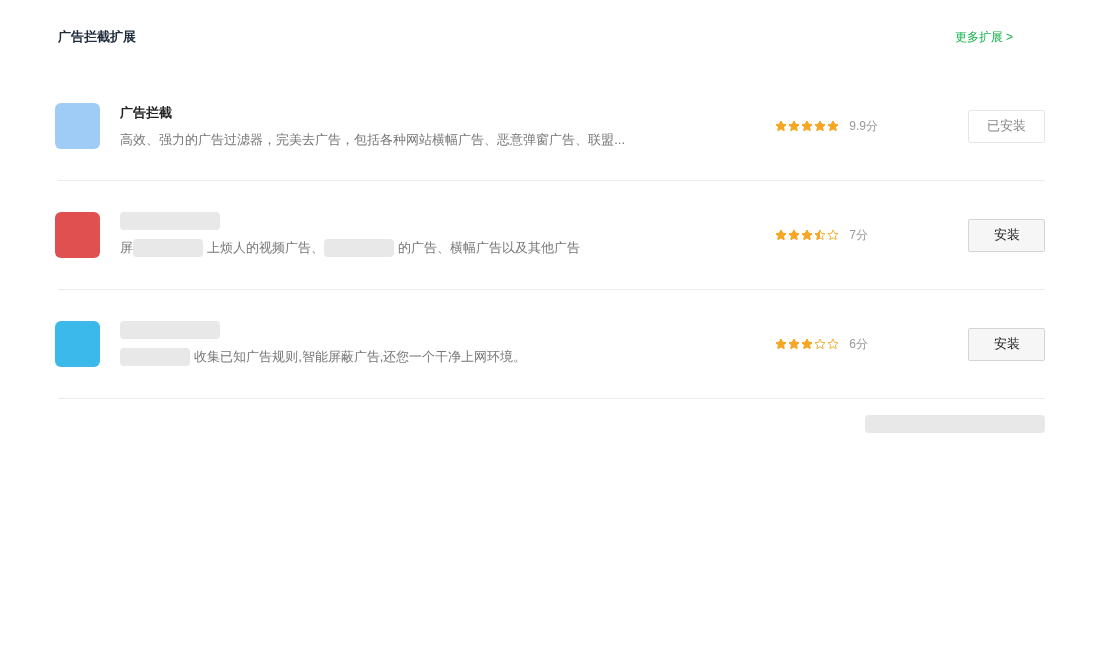 Image resolution: width=1109 pixels, height=650 pixels. What do you see at coordinates (97, 37) in the screenshot?
I see `section-title: 广告拦截扩展` at bounding box center [97, 37].